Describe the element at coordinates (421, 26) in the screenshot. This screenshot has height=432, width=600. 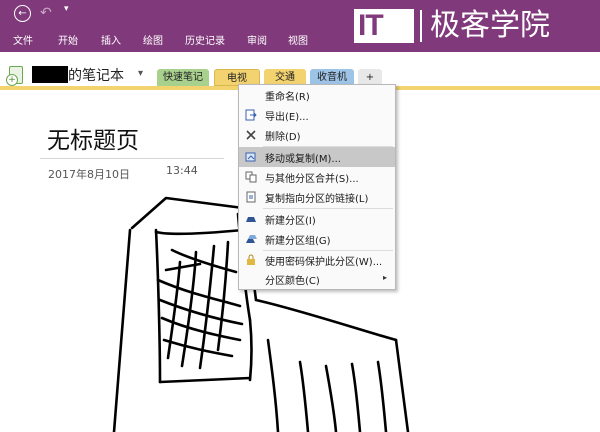
I see `logo-divider` at that location.